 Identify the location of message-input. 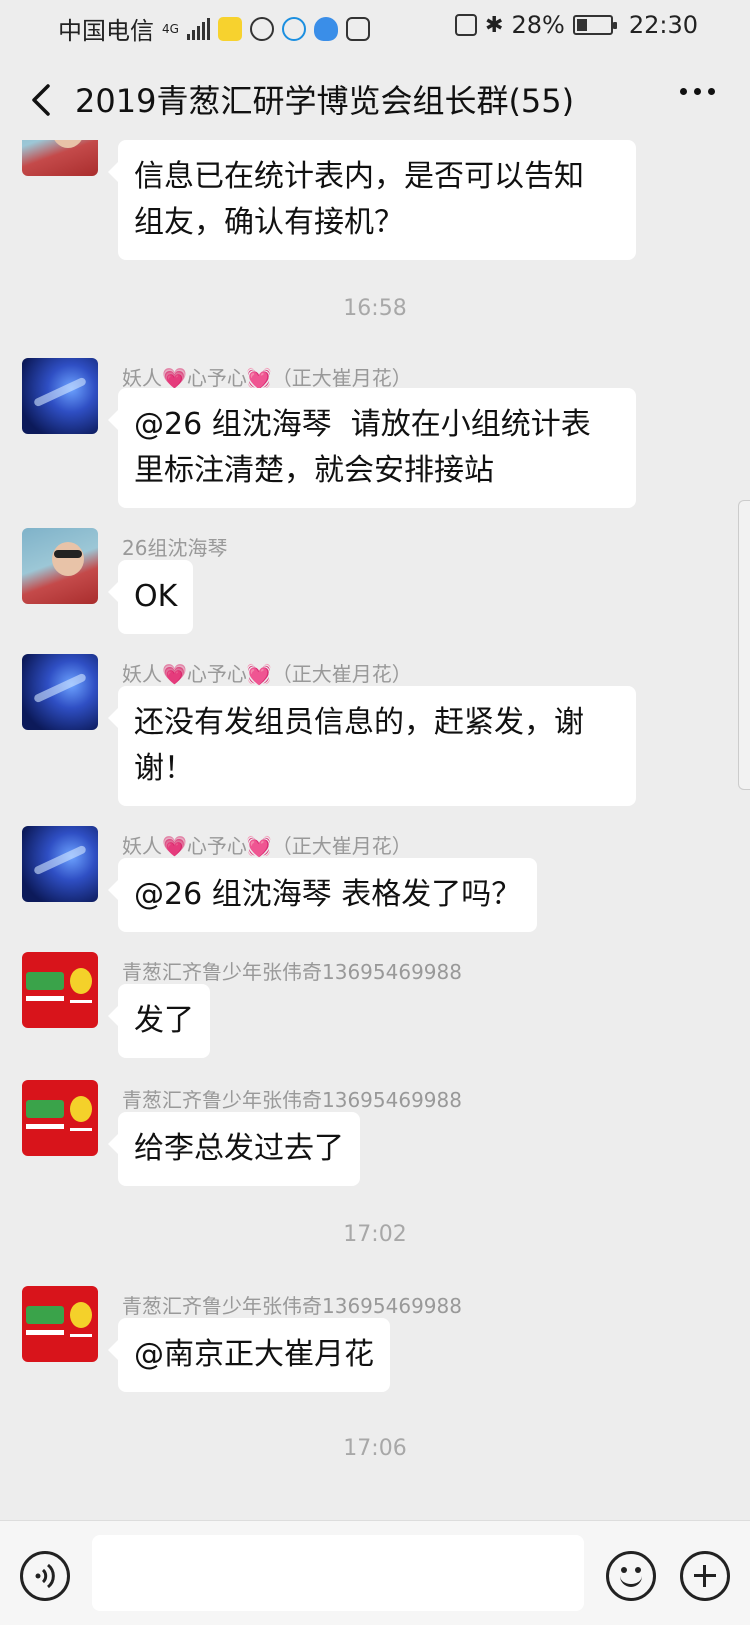
(338, 1573).